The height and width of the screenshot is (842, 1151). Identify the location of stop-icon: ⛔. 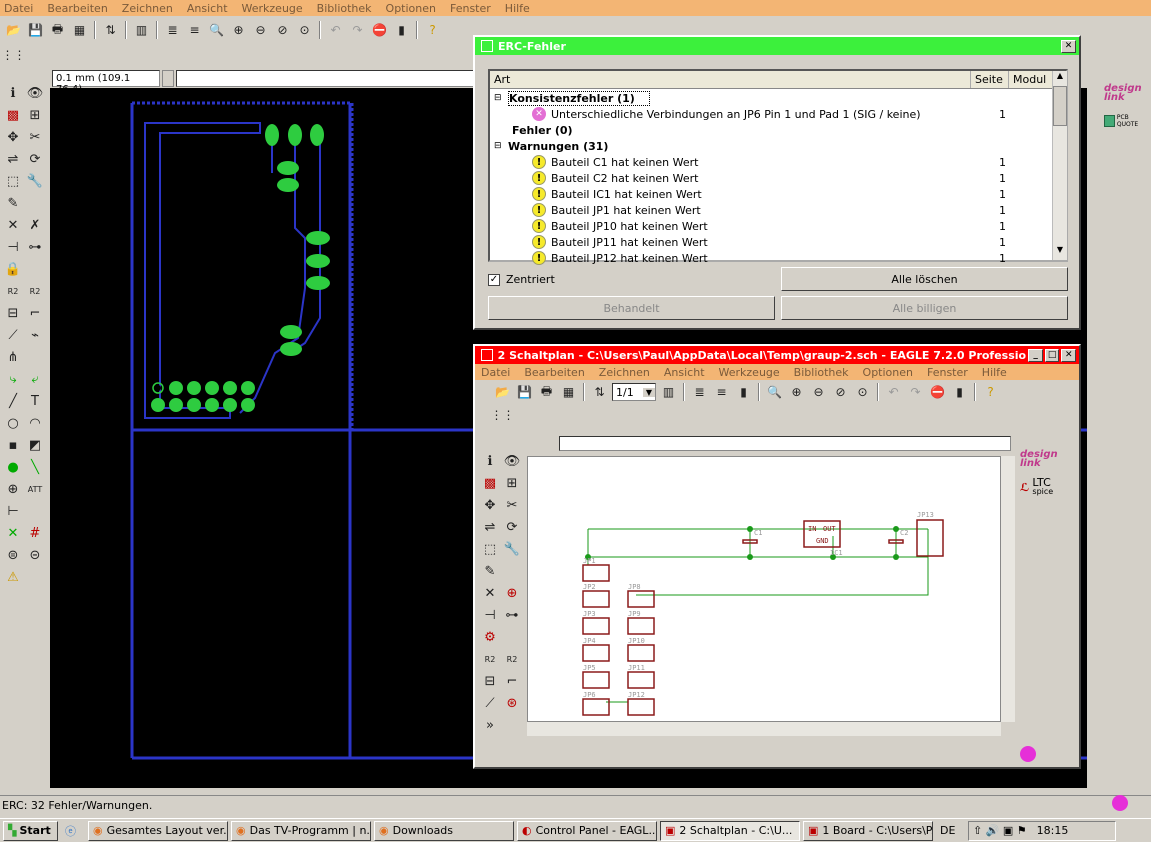
(379, 30).